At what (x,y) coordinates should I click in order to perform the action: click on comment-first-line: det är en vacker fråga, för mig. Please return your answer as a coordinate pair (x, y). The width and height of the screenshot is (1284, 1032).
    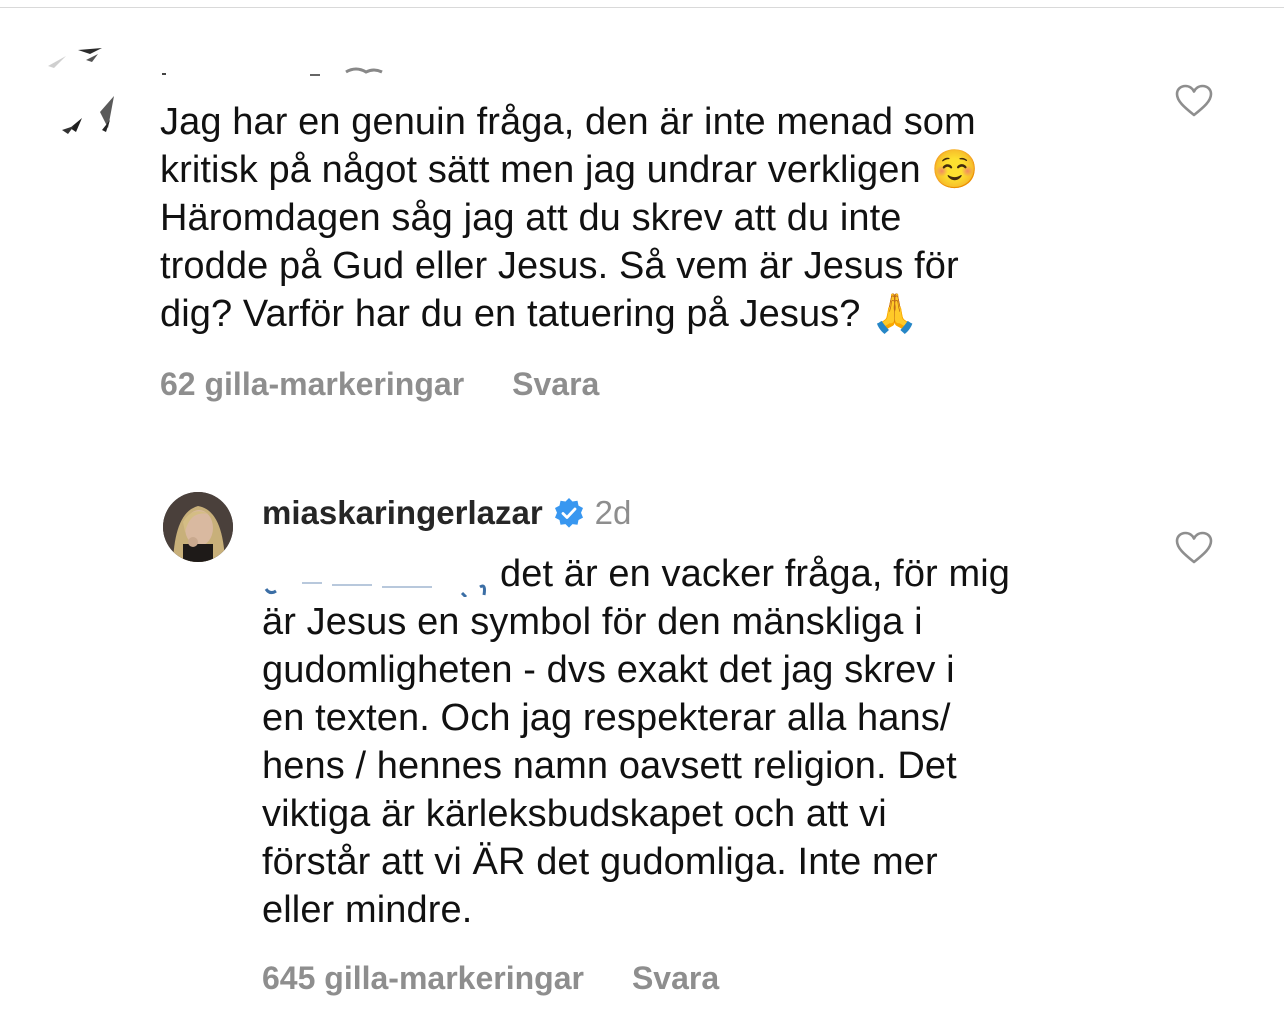
    Looking at the image, I should click on (755, 574).